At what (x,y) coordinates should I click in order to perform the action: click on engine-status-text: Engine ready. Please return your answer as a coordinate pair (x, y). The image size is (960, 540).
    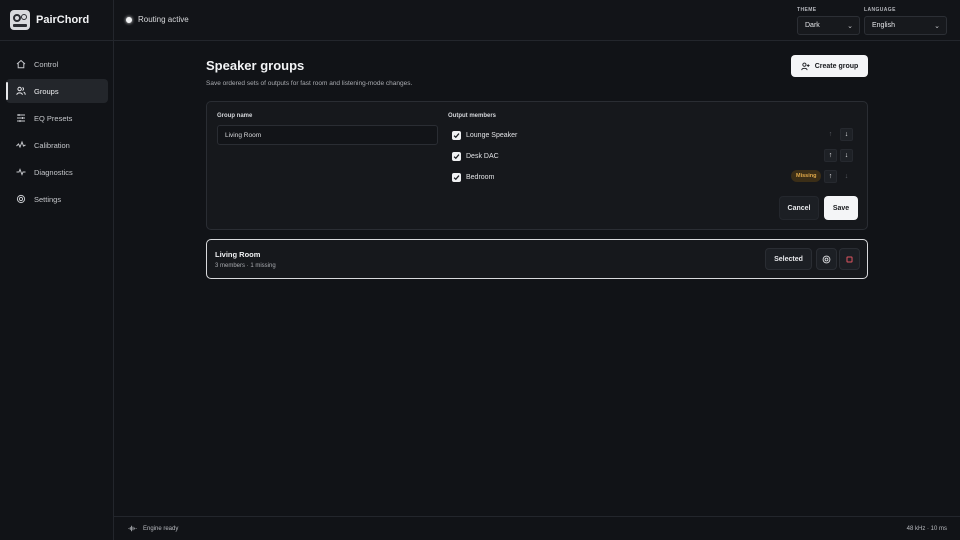
    Looking at the image, I should click on (161, 528).